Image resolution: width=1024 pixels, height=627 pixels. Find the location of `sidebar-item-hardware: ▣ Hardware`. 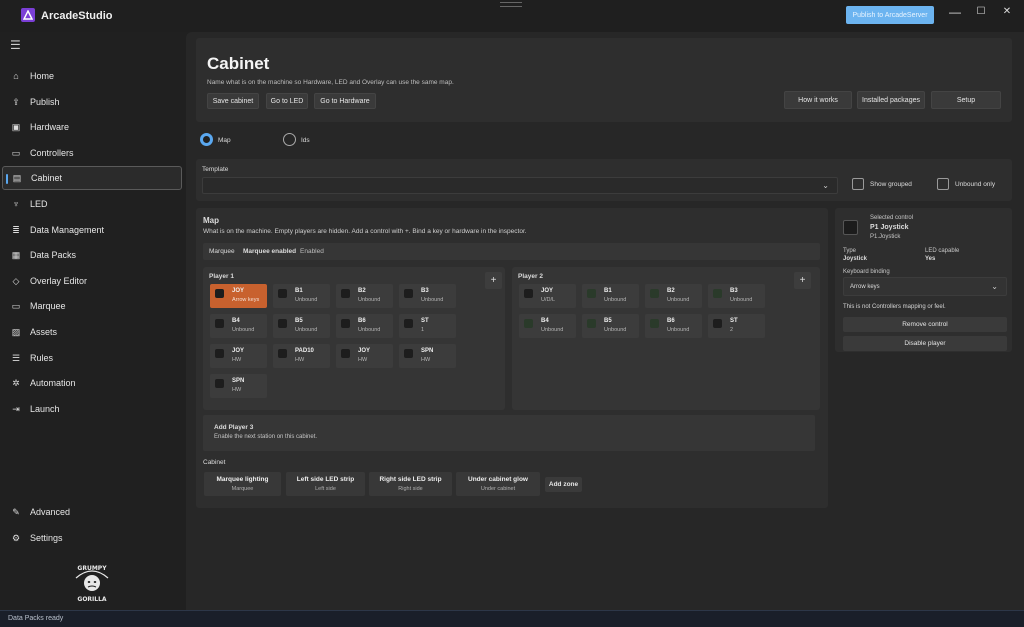

sidebar-item-hardware: ▣ Hardware is located at coordinates (92, 127).